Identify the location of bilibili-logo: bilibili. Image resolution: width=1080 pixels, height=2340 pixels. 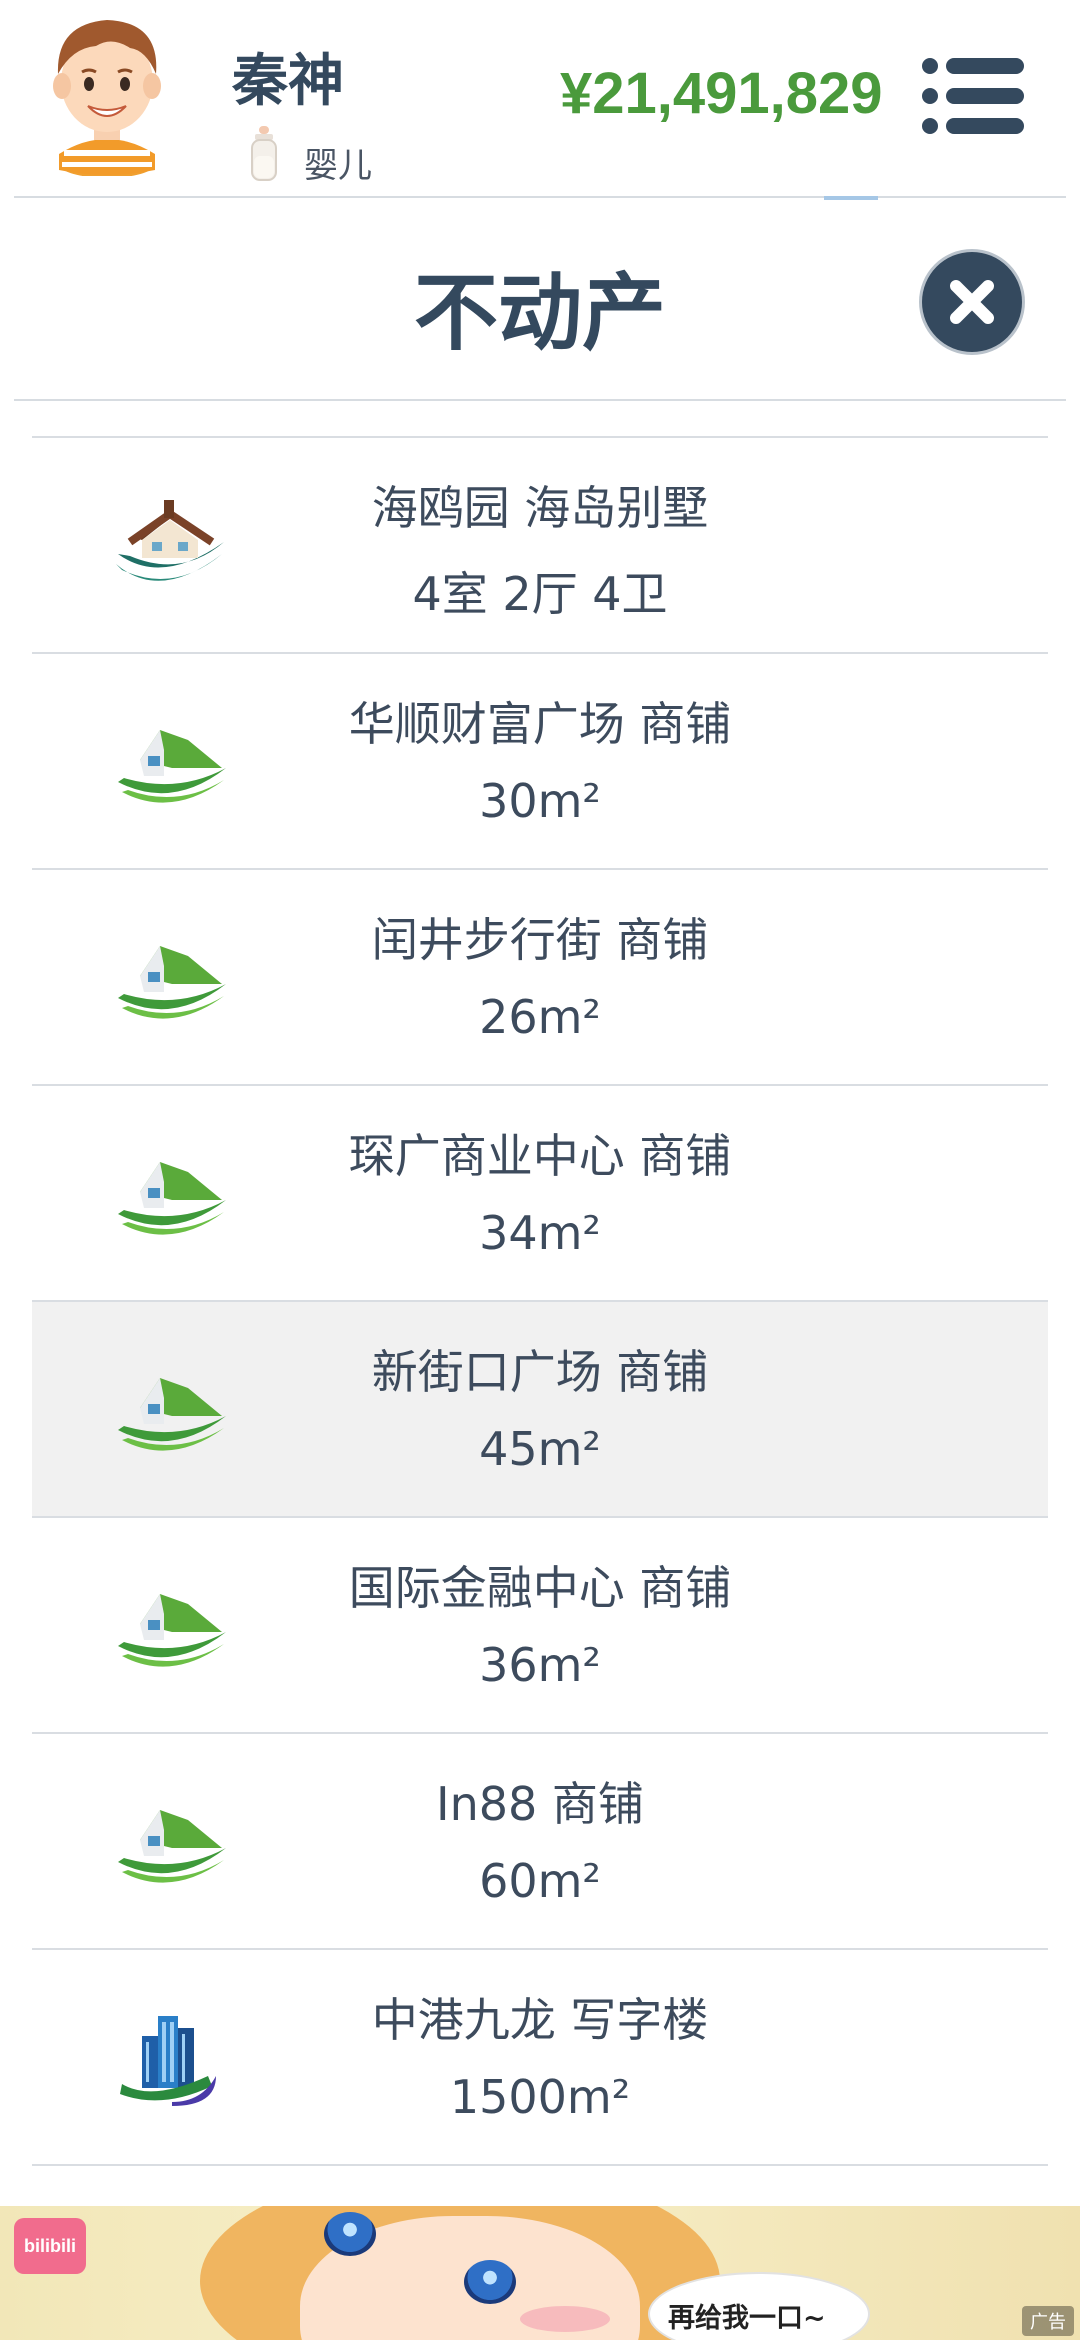
(50, 2246).